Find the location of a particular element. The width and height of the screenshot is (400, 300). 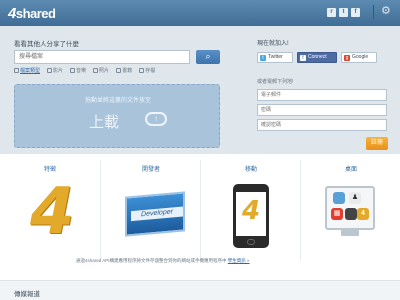

platform-features: 特徵 4 is located at coordinates (50, 210).